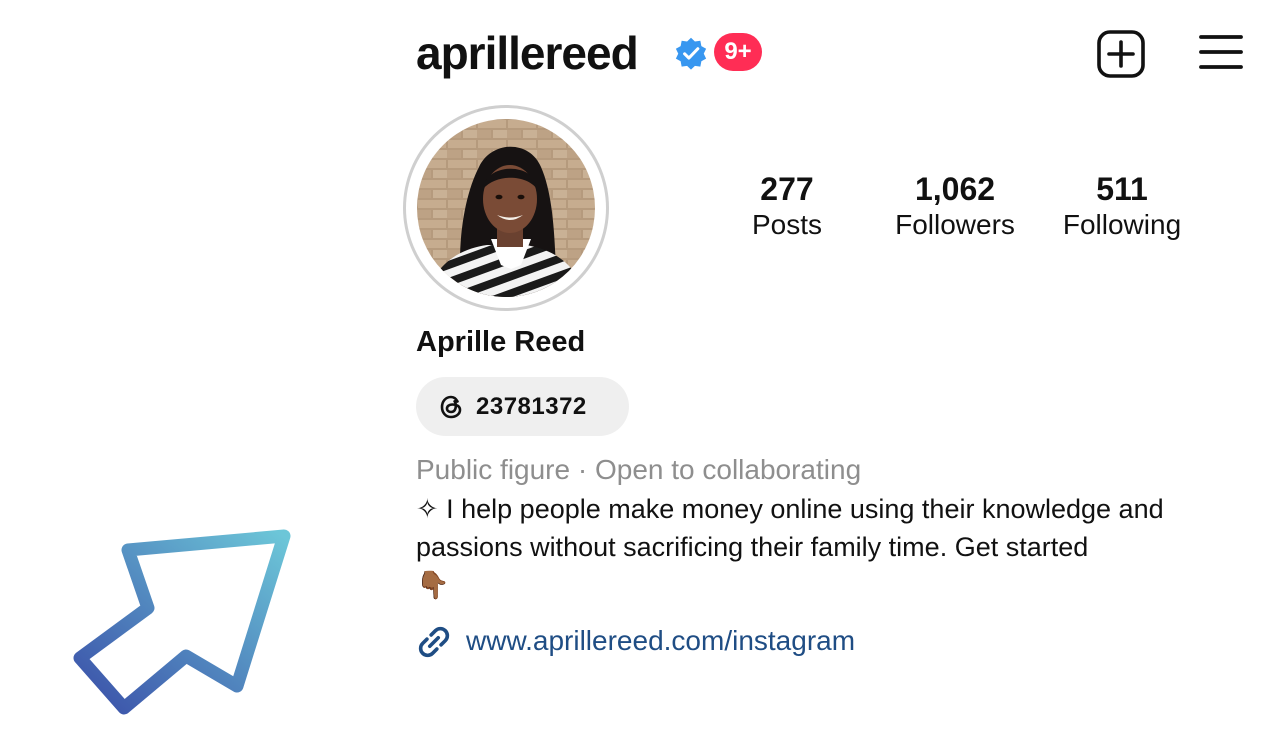  Describe the element at coordinates (1221, 52) in the screenshot. I see `hamburger-menu-icon` at that location.